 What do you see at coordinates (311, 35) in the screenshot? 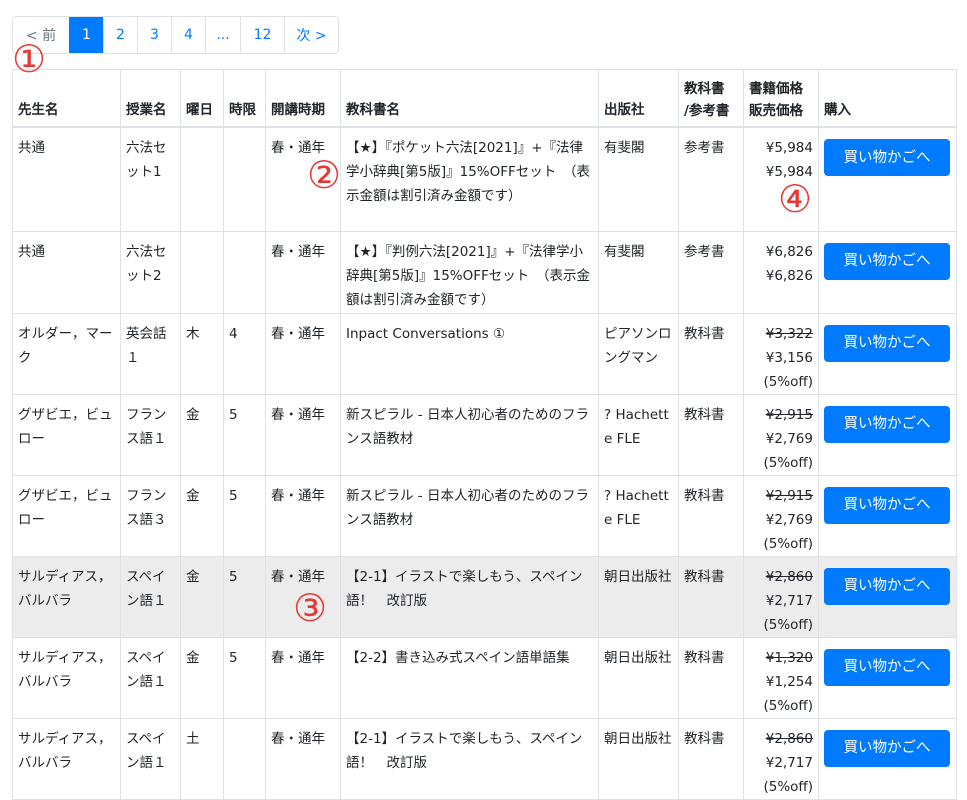
I see `pagination-next: 次 >` at bounding box center [311, 35].